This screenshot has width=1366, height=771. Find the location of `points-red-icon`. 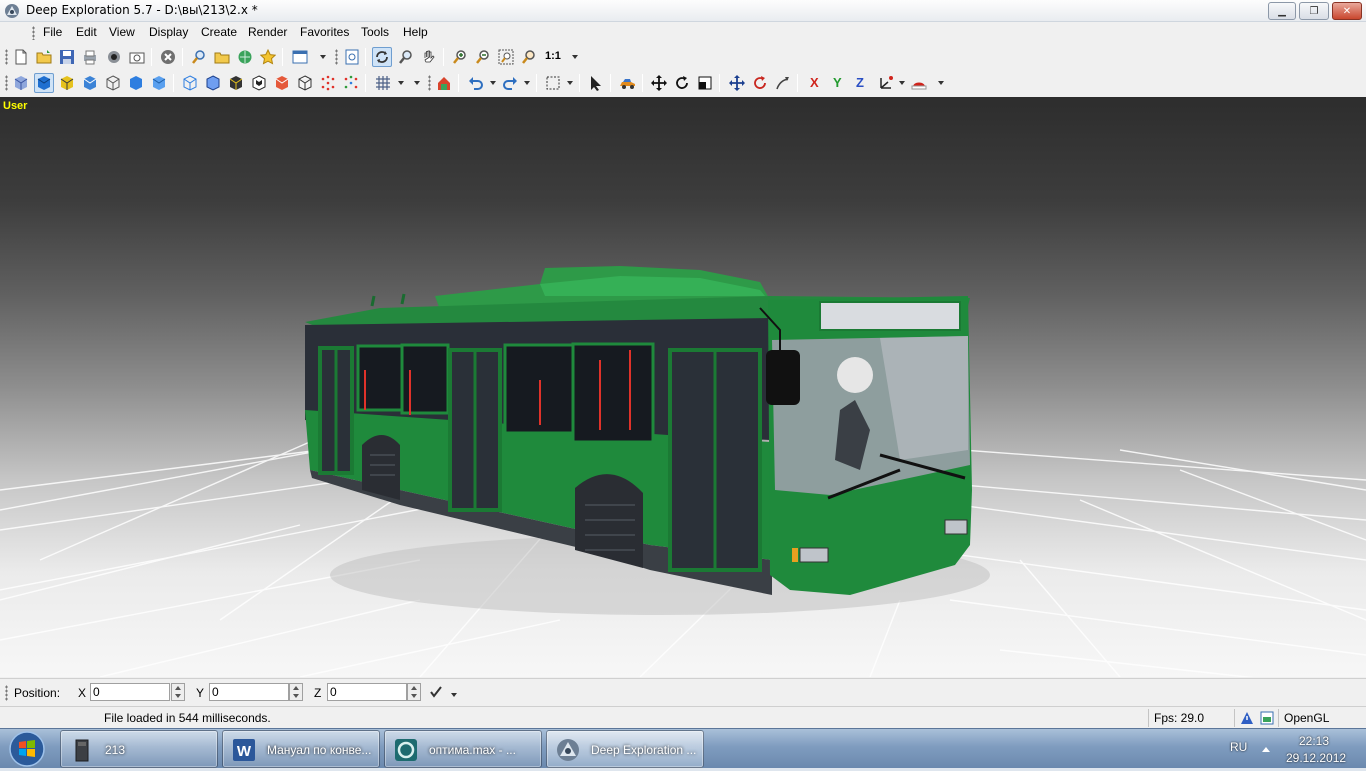

points-red-icon is located at coordinates (328, 83).